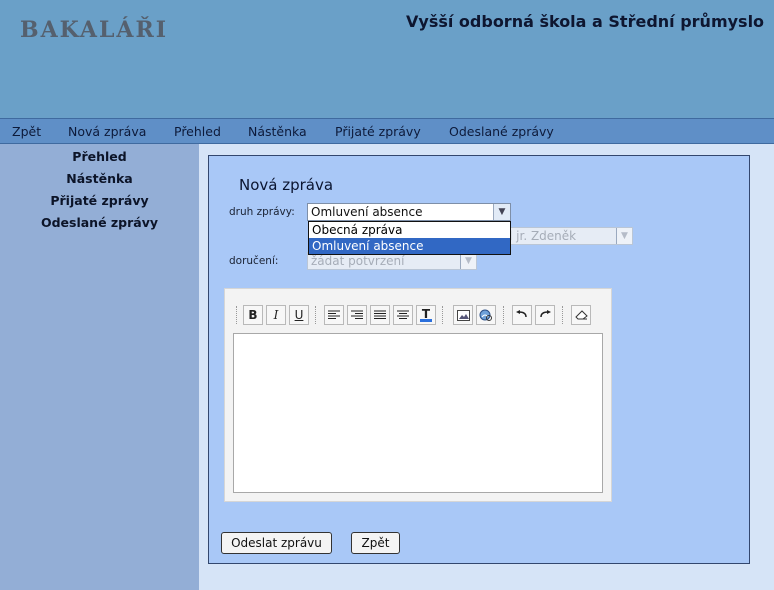 This screenshot has width=774, height=590. Describe the element at coordinates (262, 212) in the screenshot. I see `message-type-label: druh zprávy:` at that location.